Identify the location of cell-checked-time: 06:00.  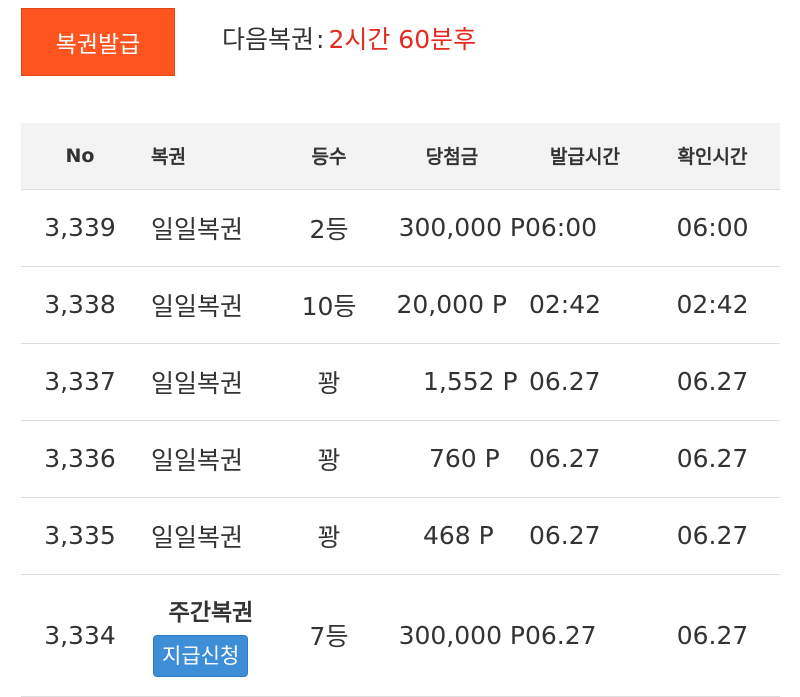
(712, 228).